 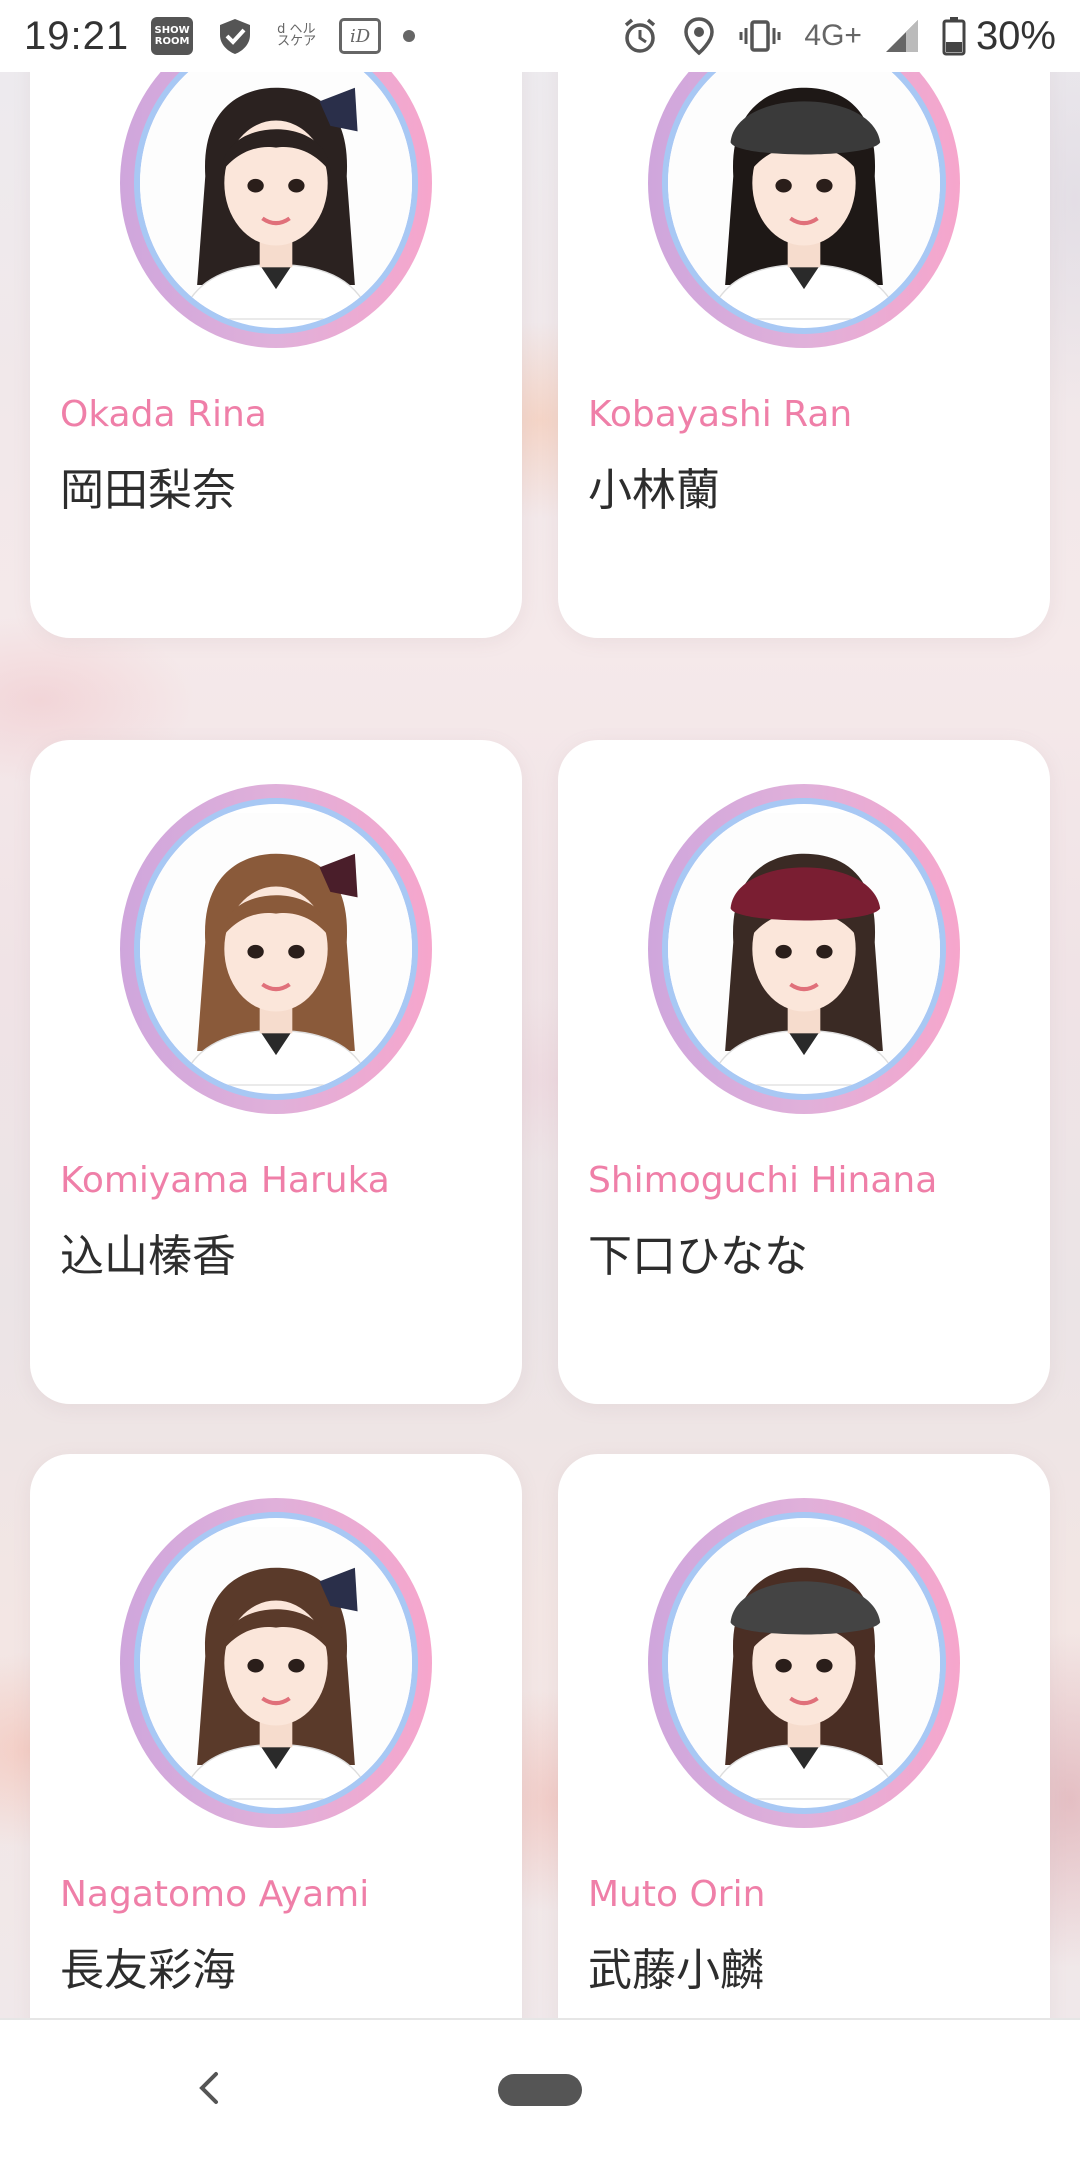 What do you see at coordinates (148, 1970) in the screenshot?
I see `member-name-jp: 長友彩海` at bounding box center [148, 1970].